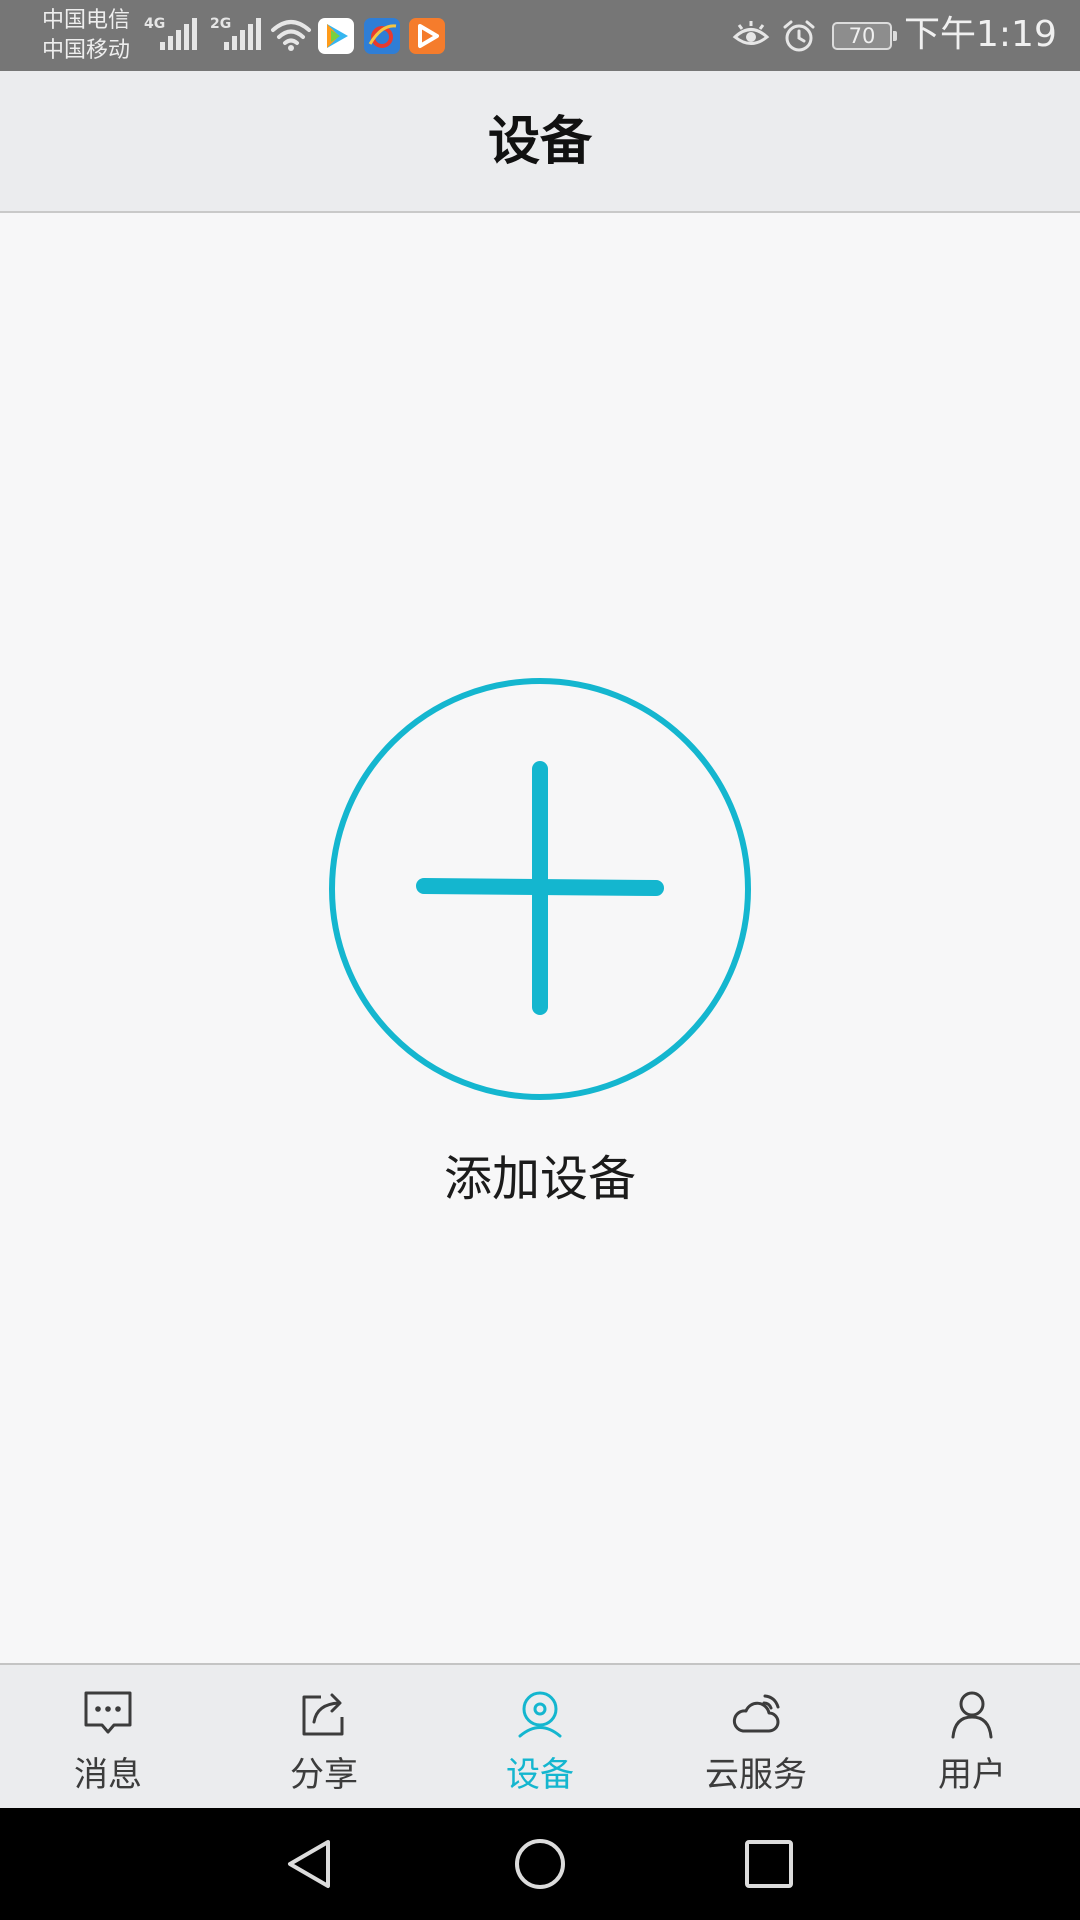  I want to click on device-icon, so click(540, 1714).